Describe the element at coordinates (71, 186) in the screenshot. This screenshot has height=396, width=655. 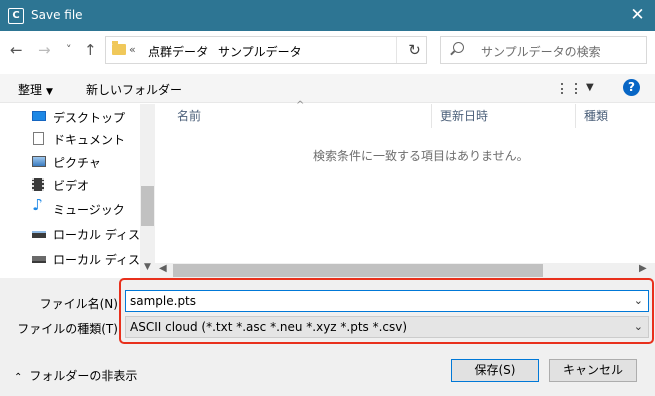
I see `sidebar-item-label: ビデオ` at that location.